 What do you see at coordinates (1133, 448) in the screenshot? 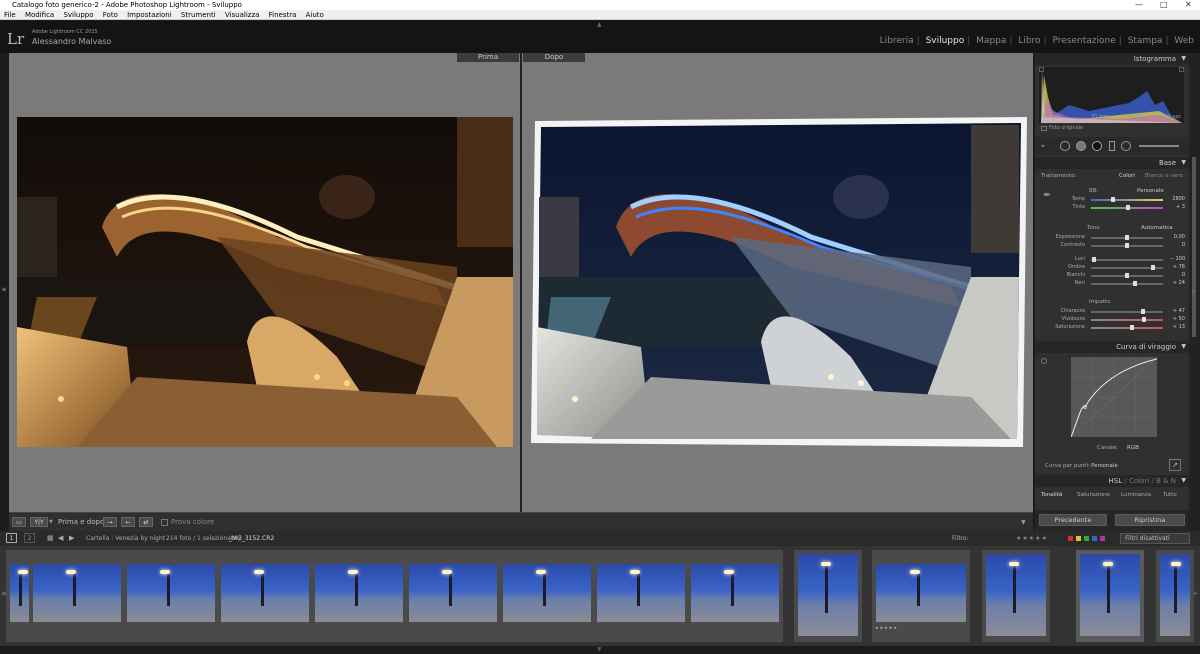
I see `channel-select: RGB` at bounding box center [1133, 448].